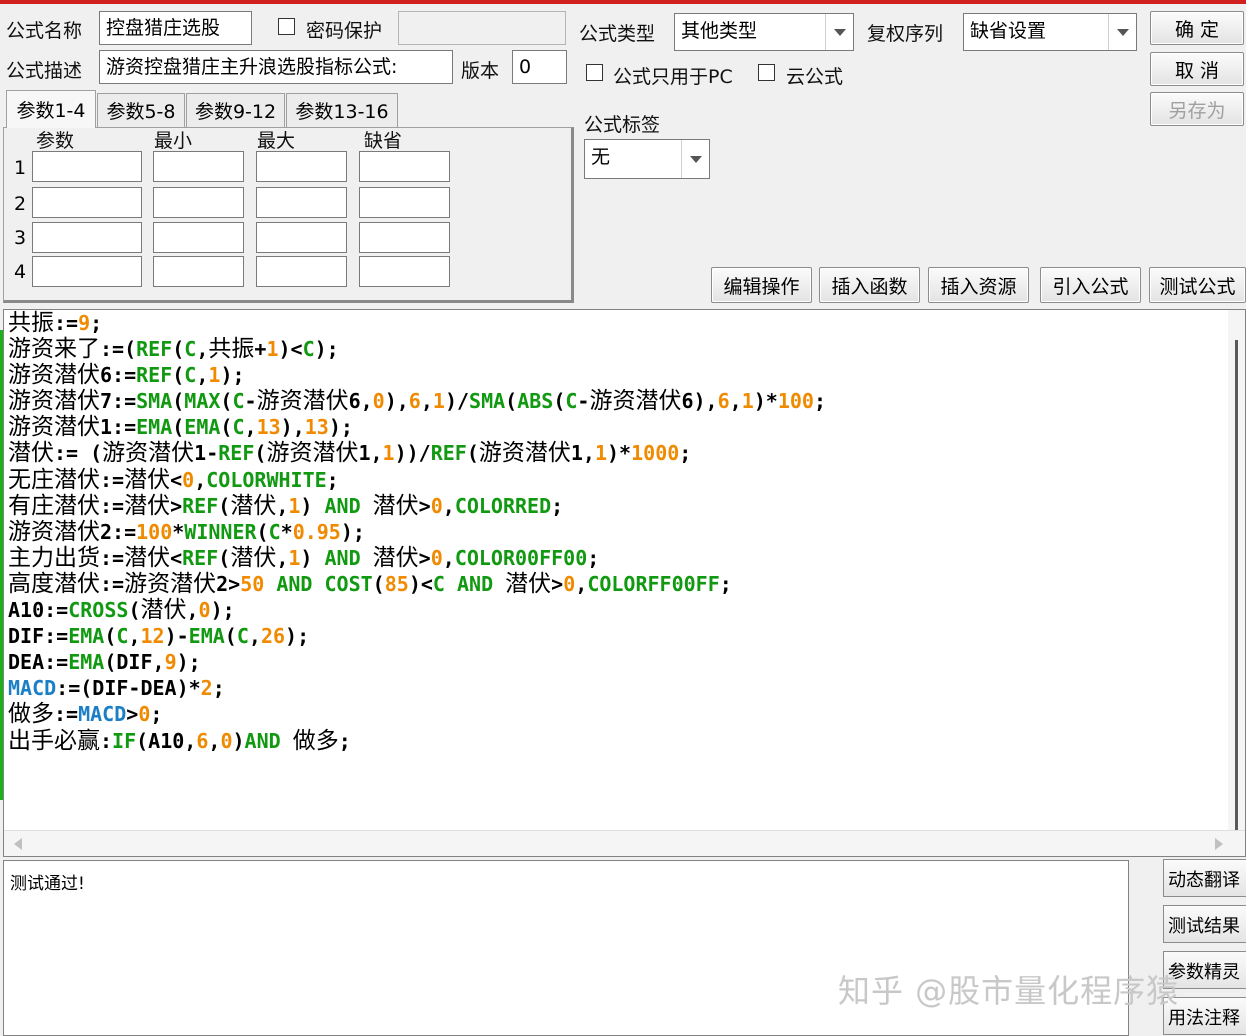 Image resolution: width=1246 pixels, height=1036 pixels. Describe the element at coordinates (978, 285) in the screenshot. I see `insert-resource-button: 插入资源` at that location.